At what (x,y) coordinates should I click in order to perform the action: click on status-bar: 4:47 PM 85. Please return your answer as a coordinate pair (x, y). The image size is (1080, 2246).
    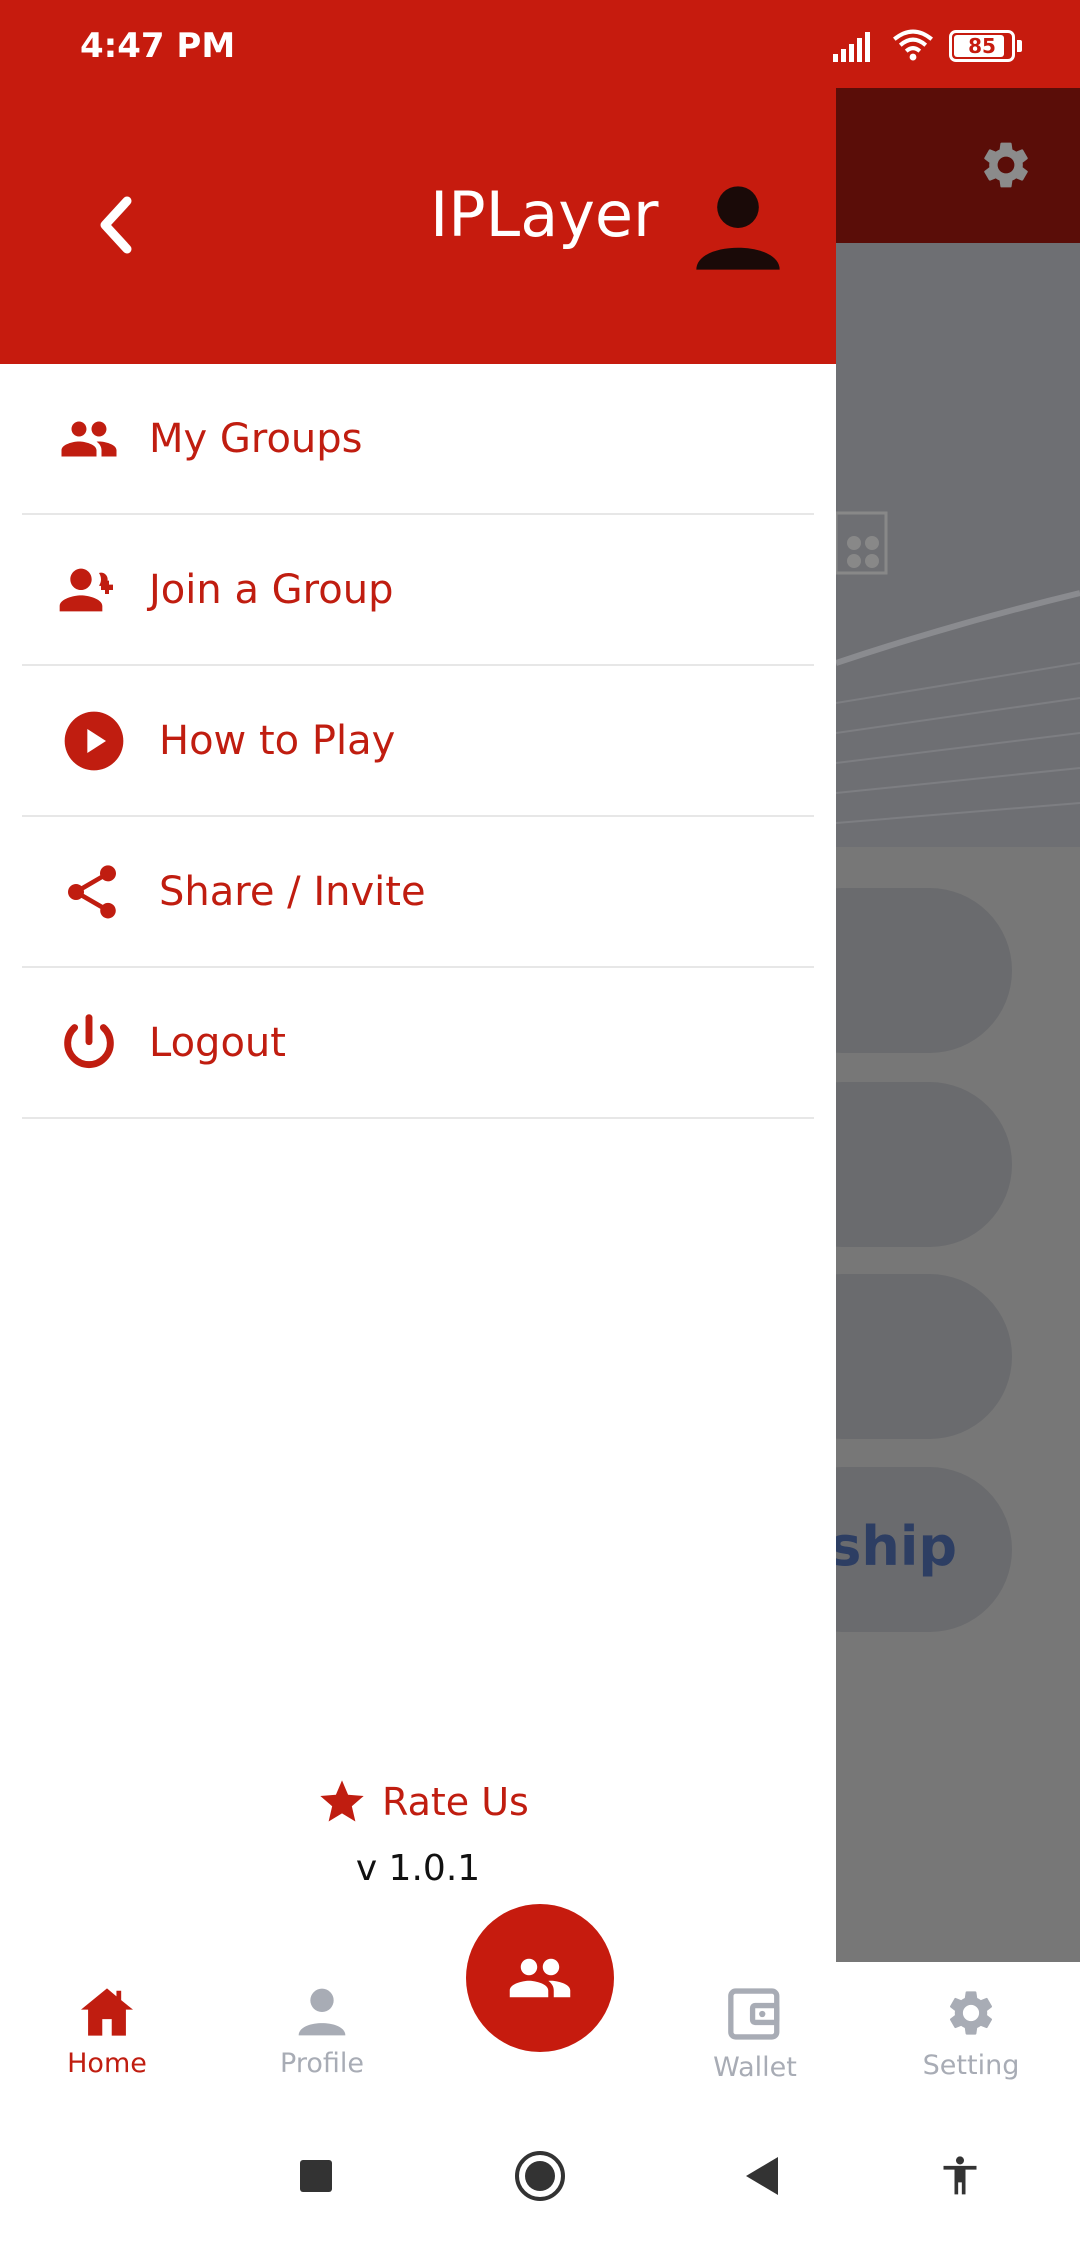
    Looking at the image, I should click on (540, 44).